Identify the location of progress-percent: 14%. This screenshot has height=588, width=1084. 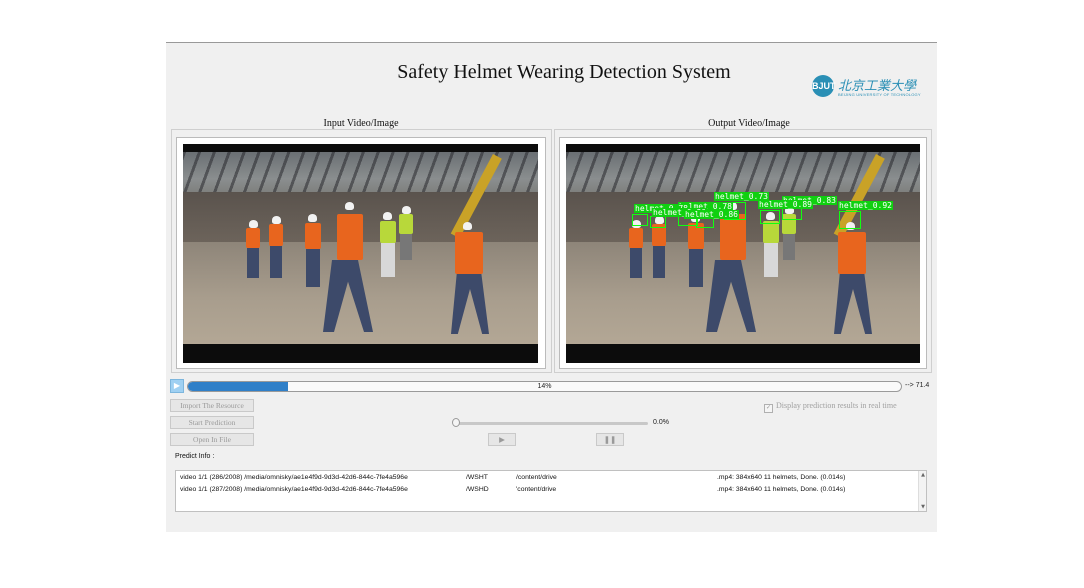
(544, 386).